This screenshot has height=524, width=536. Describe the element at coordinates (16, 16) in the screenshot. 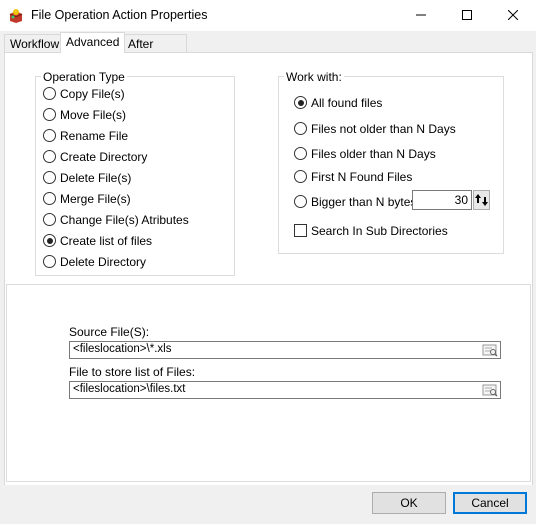

I see `app-icon` at that location.